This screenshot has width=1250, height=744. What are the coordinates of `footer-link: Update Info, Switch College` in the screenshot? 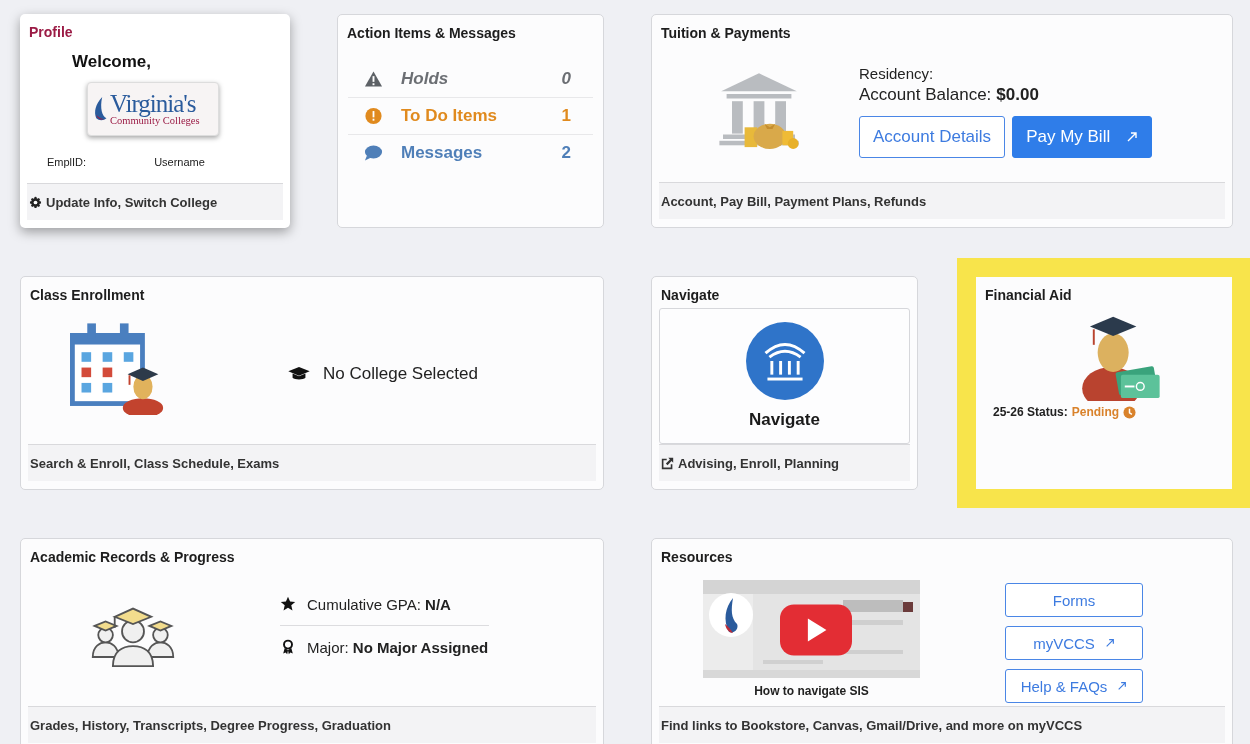 It's located at (132, 202).